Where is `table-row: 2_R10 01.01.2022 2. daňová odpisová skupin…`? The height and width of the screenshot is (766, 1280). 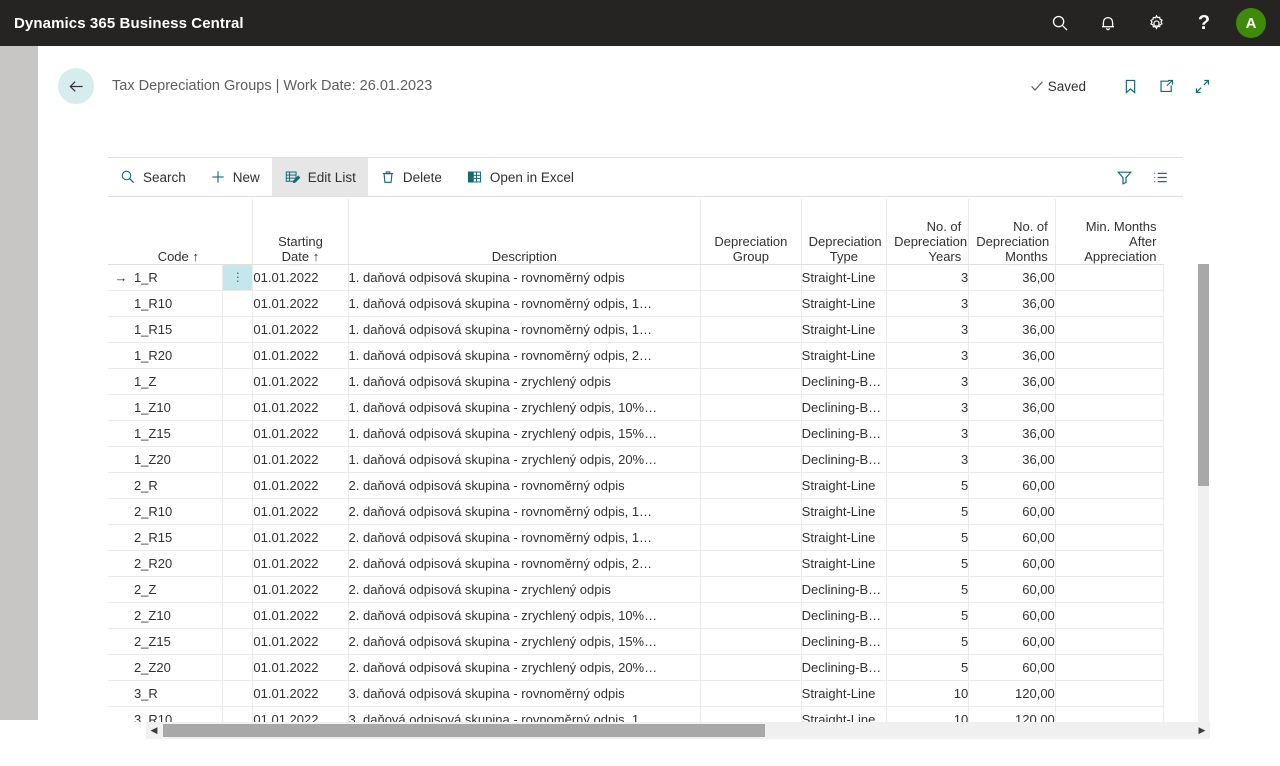 table-row: 2_R10 01.01.2022 2. daňová odpisová skupin… is located at coordinates (636, 511).